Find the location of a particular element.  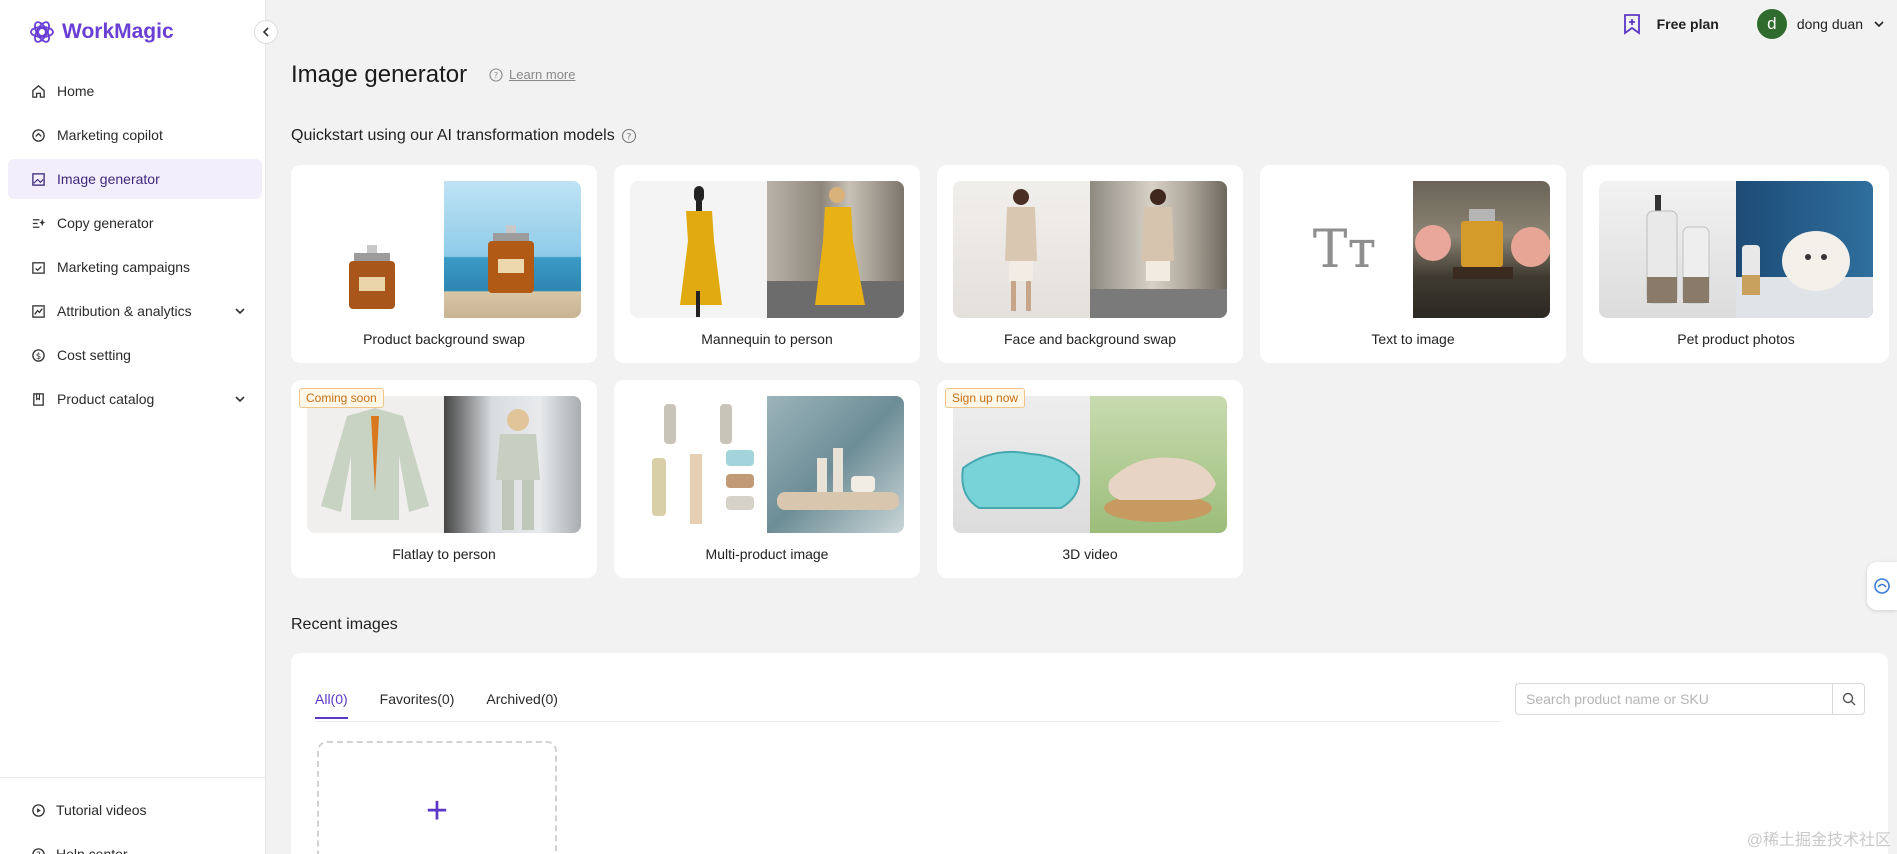

sidebar-item-label: Product catalog is located at coordinates (106, 399).